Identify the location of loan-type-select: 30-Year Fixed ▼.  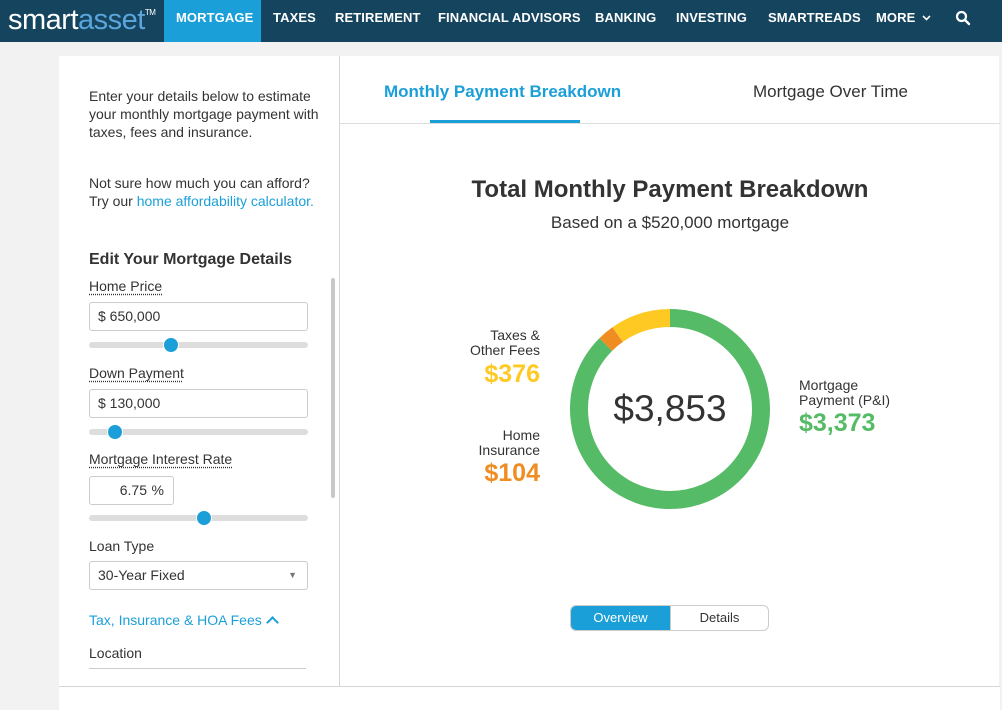
(198, 575).